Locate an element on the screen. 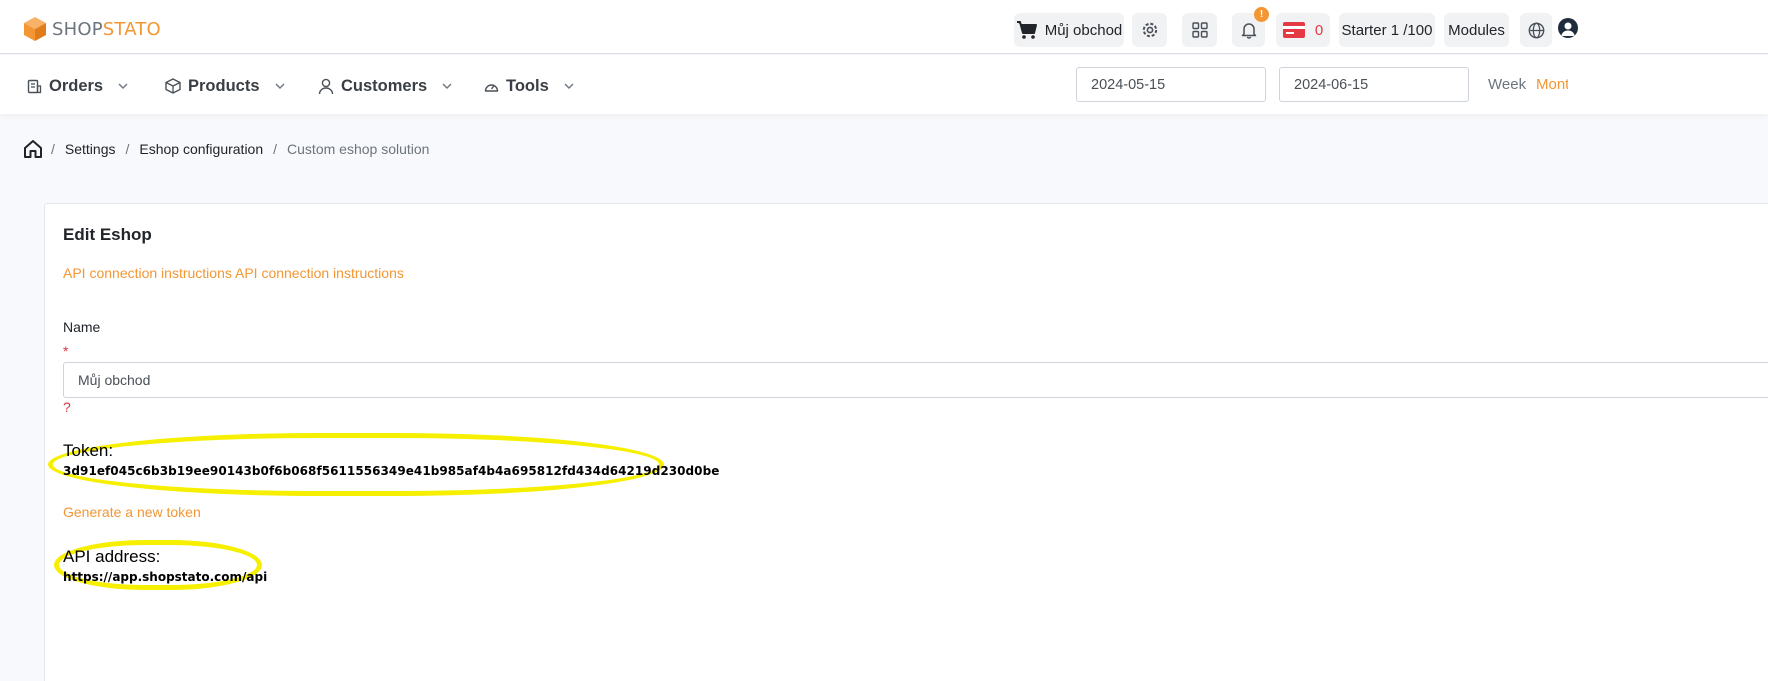 Image resolution: width=1768 pixels, height=681 pixels. logo-text-stato: STATO is located at coordinates (131, 29).